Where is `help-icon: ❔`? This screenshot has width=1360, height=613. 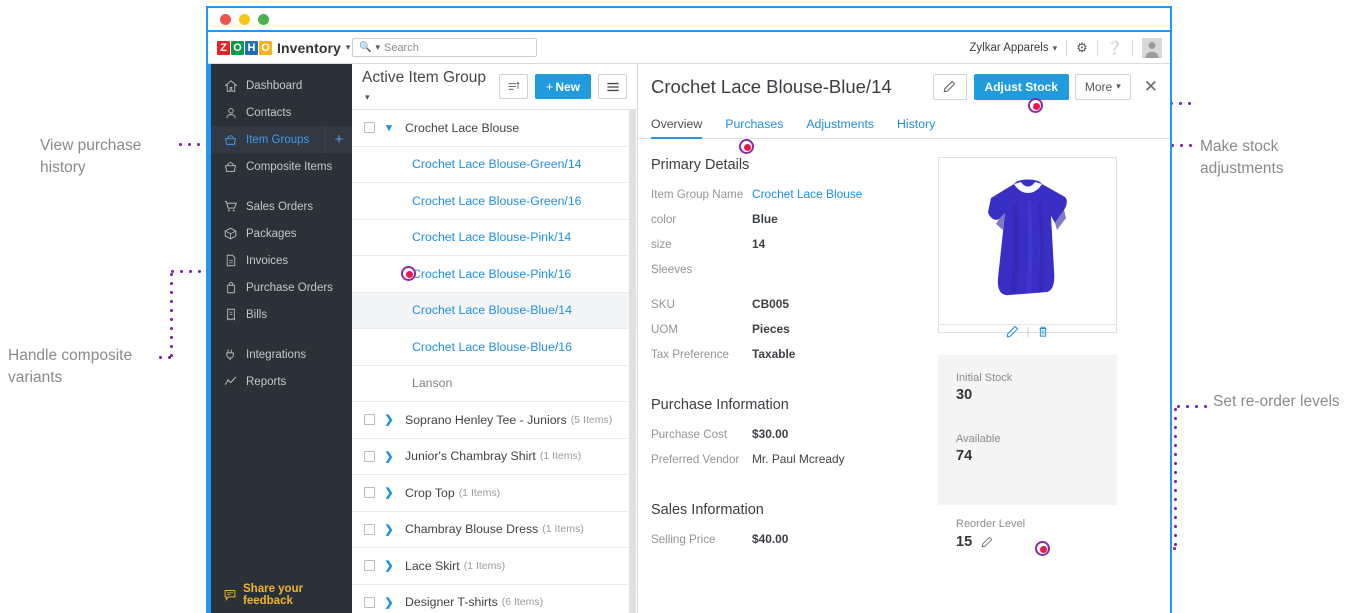
help-icon: ❔ is located at coordinates (1115, 48).